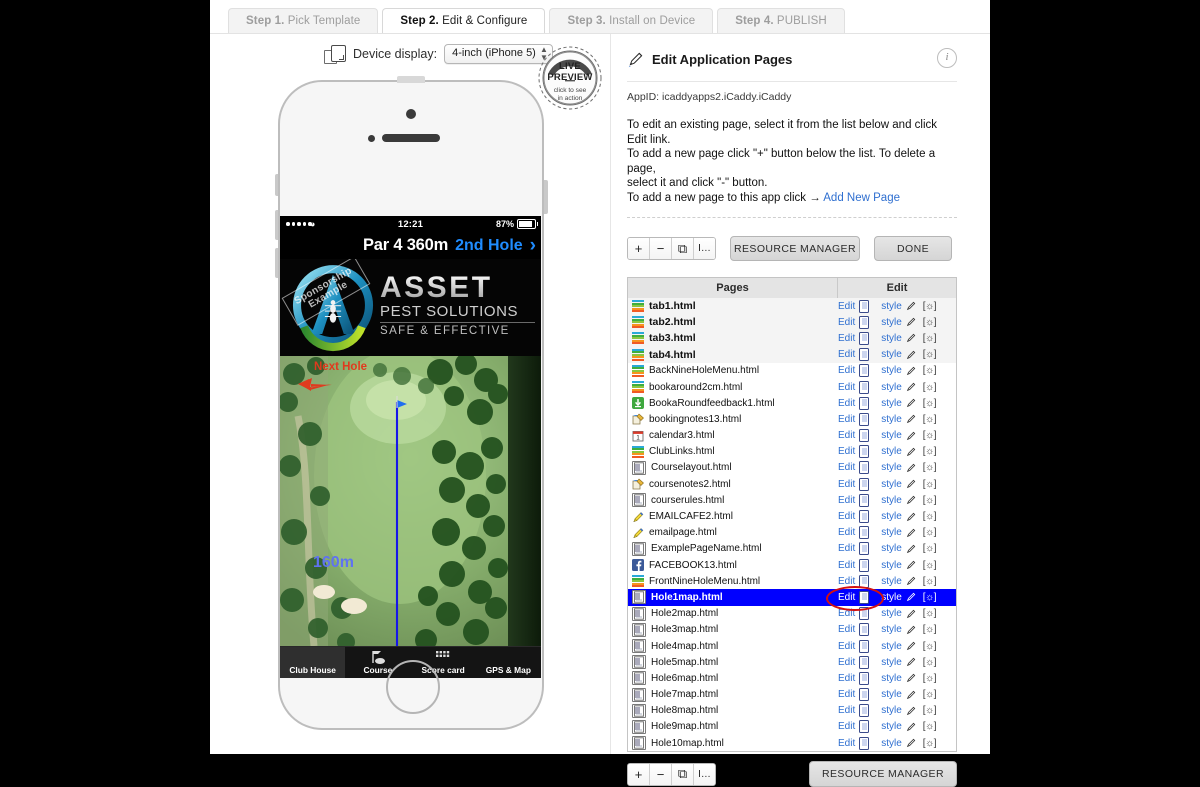  Describe the element at coordinates (792, 338) in the screenshot. I see `table-row: tab3.html Edit style [☼]` at that location.